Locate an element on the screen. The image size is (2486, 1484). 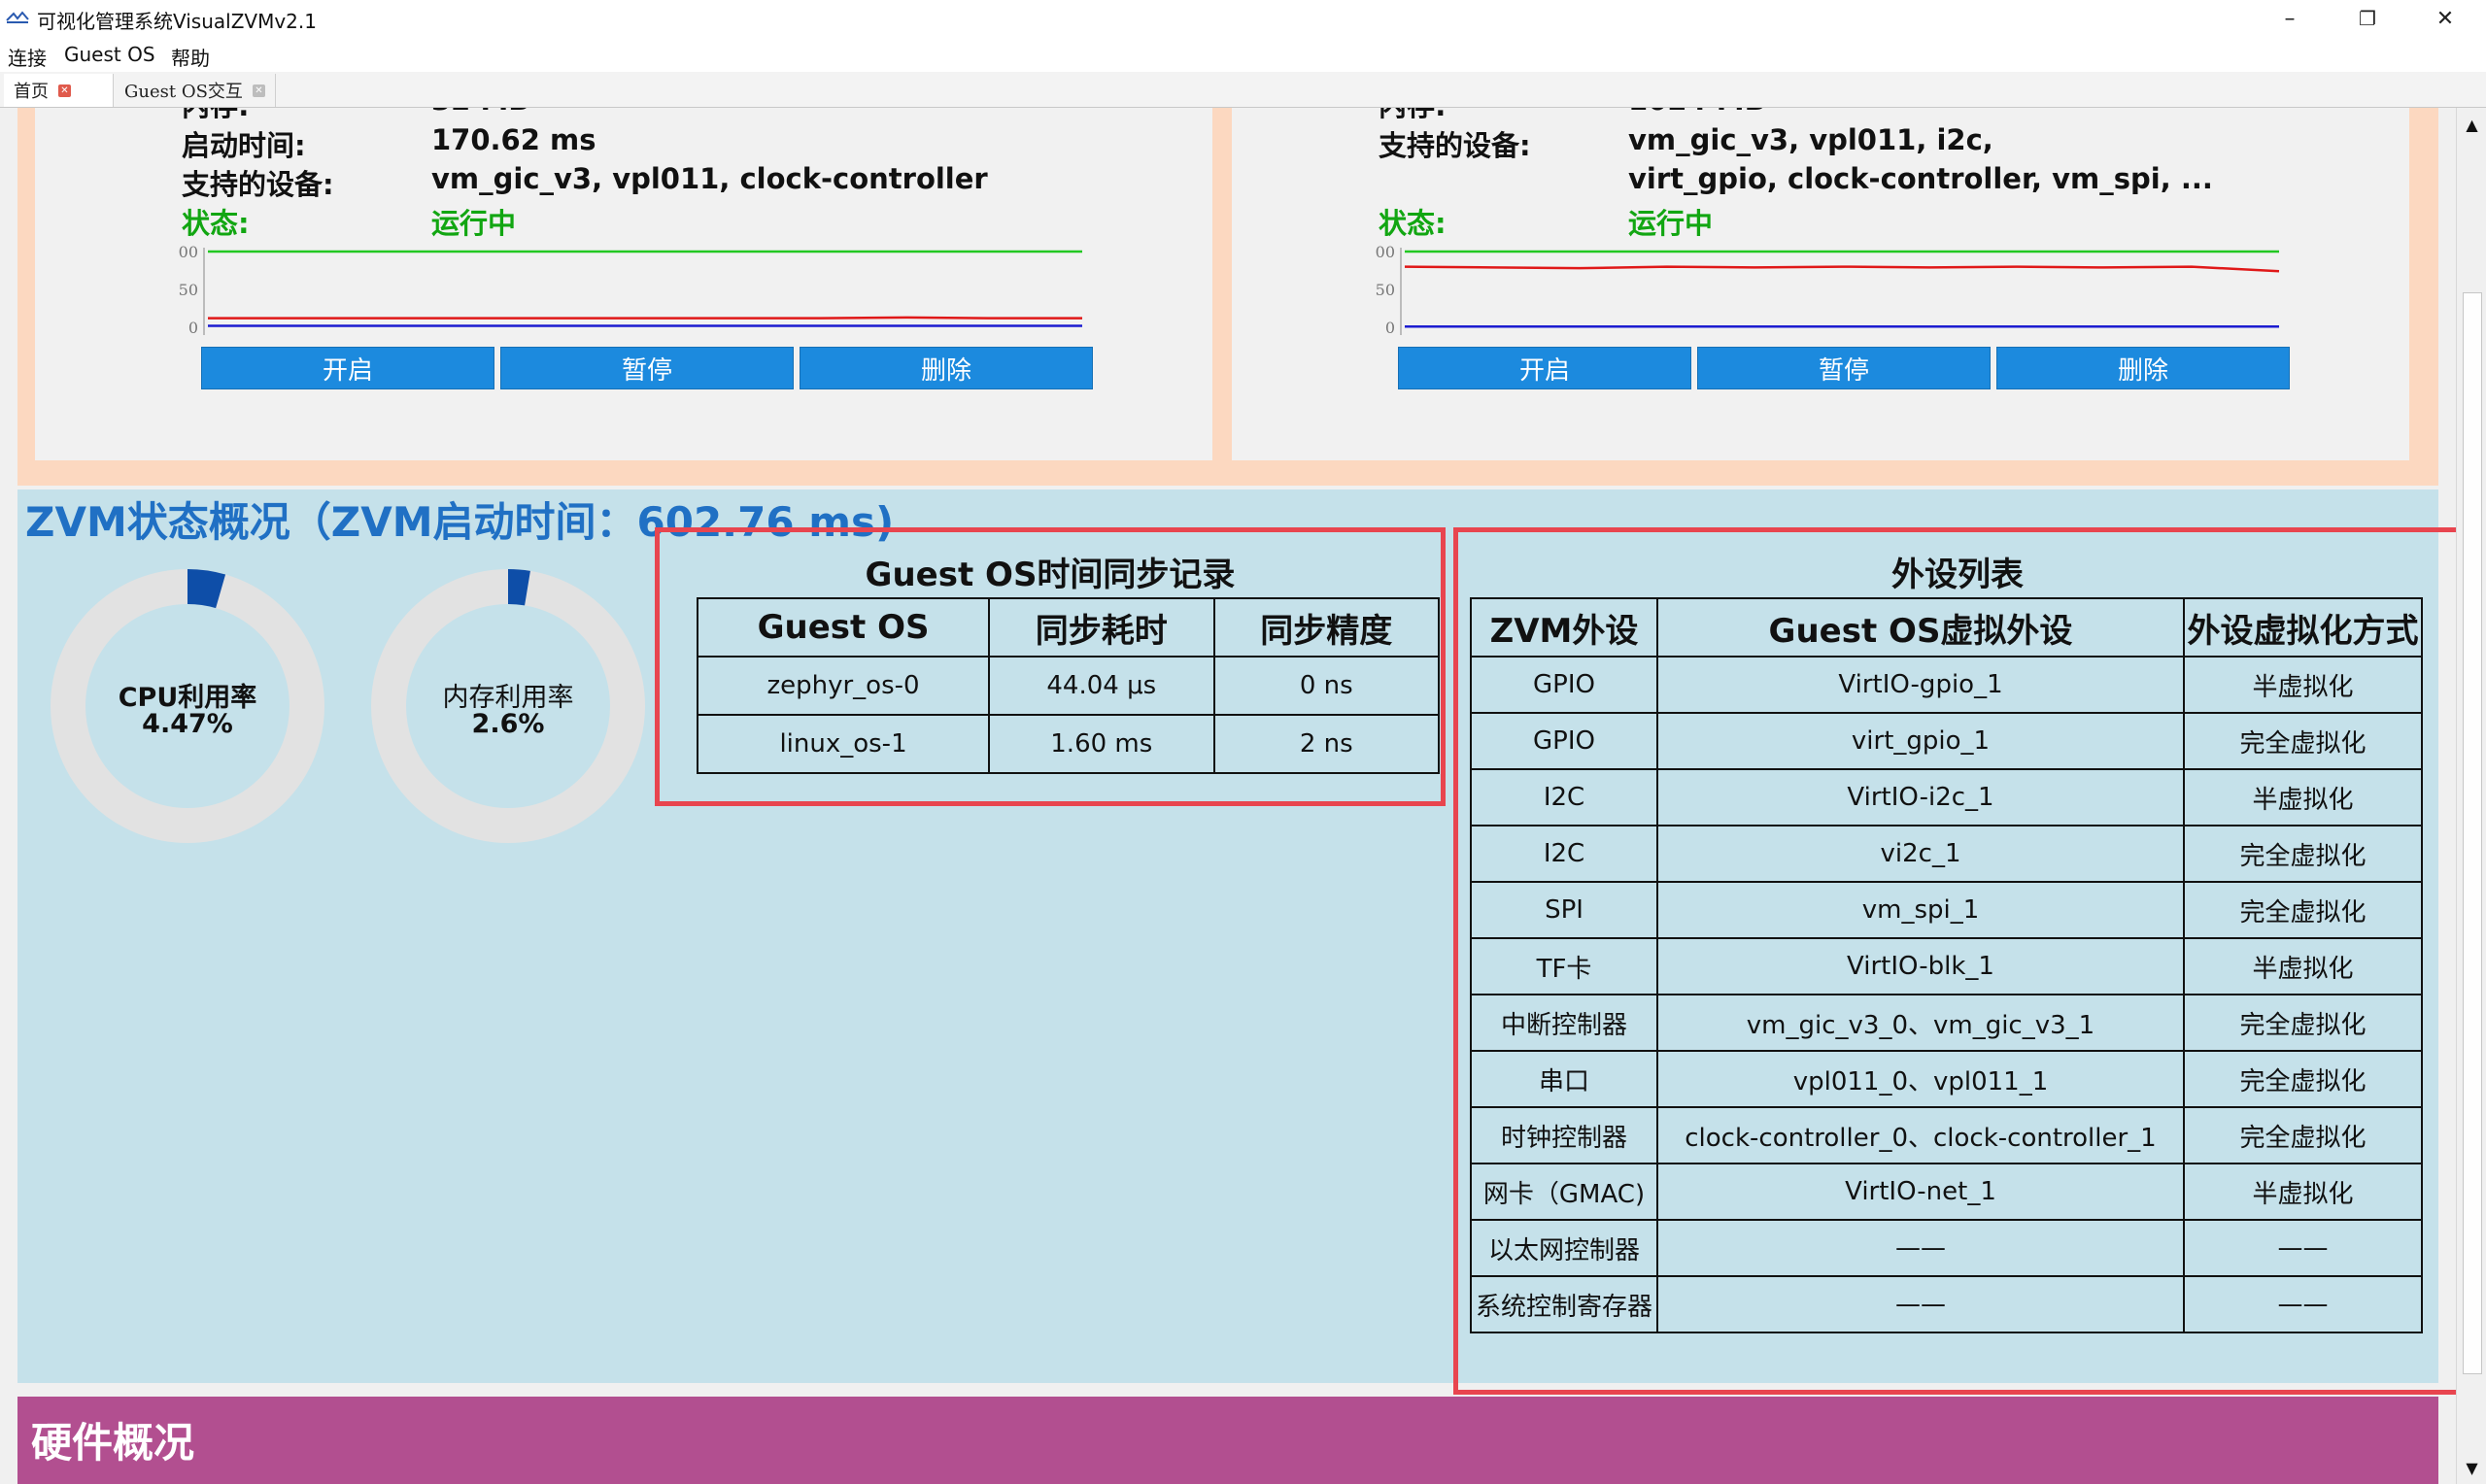
table-cell: VirtIO-blk_1 is located at coordinates (1920, 966).